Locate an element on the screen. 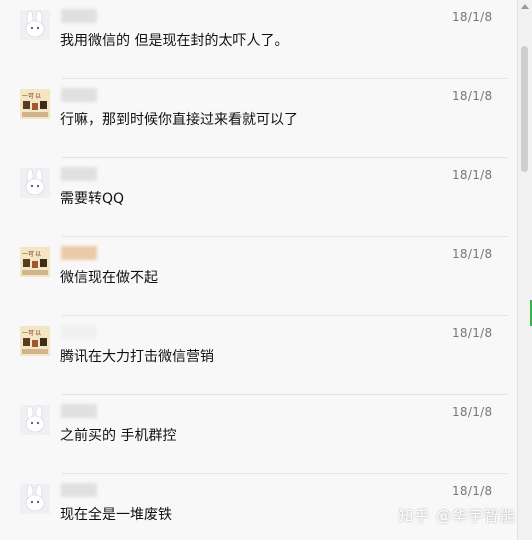  scrollbar-thumb is located at coordinates (524, 109).